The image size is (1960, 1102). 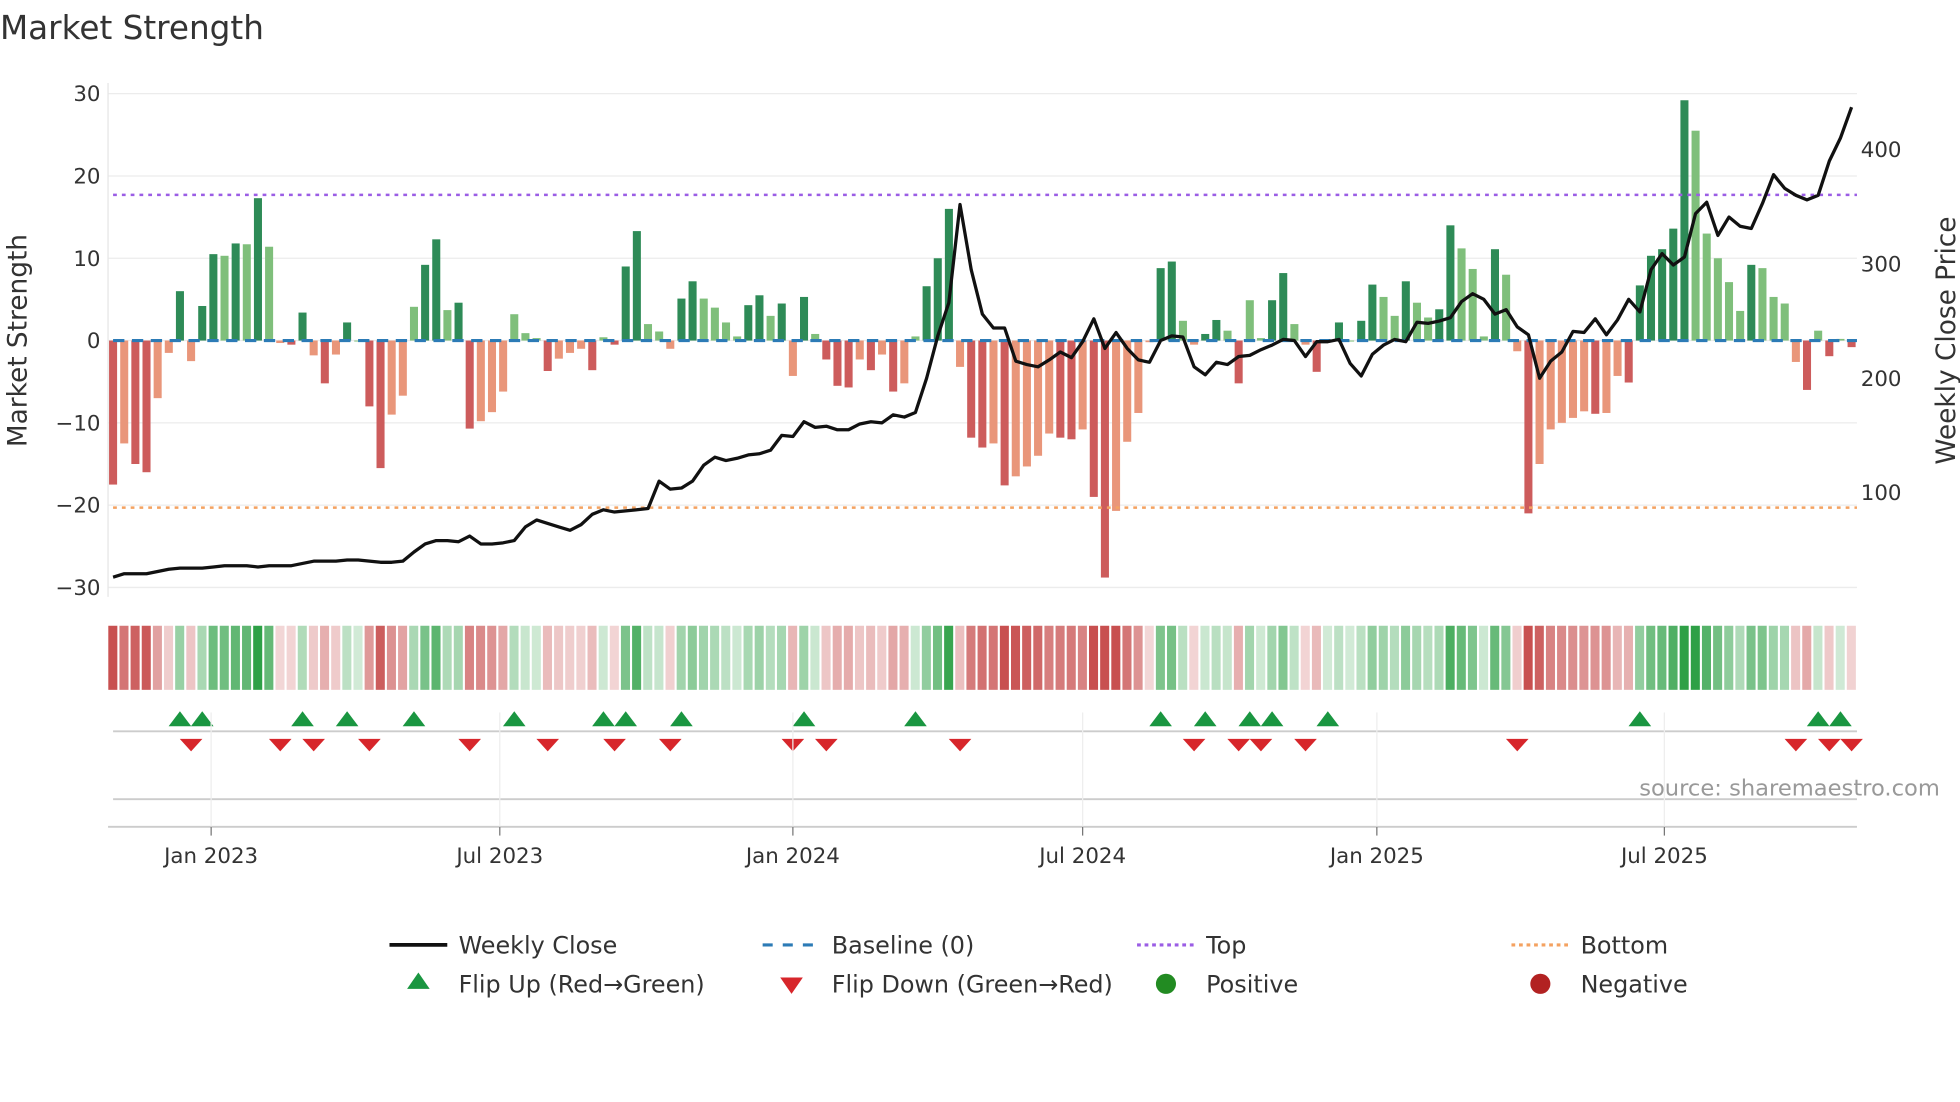 I want to click on flip-markers, so click(x=985, y=769).